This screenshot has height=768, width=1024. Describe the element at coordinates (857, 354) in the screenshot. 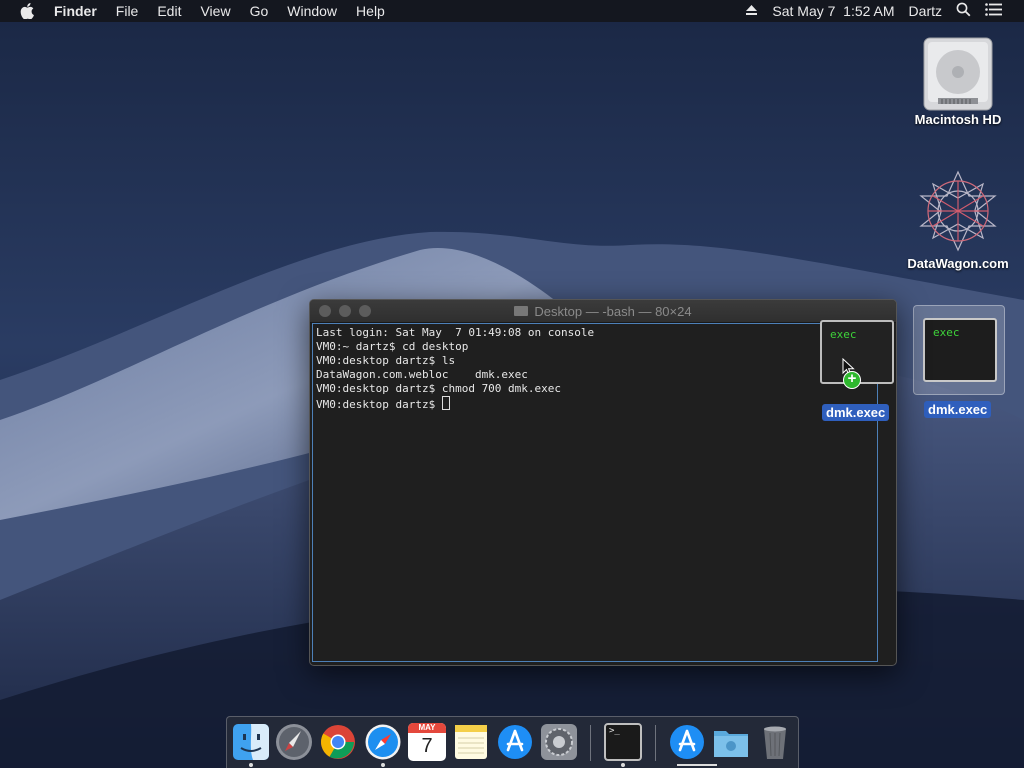

I see `dragged-file-thumbnail: exec +` at that location.